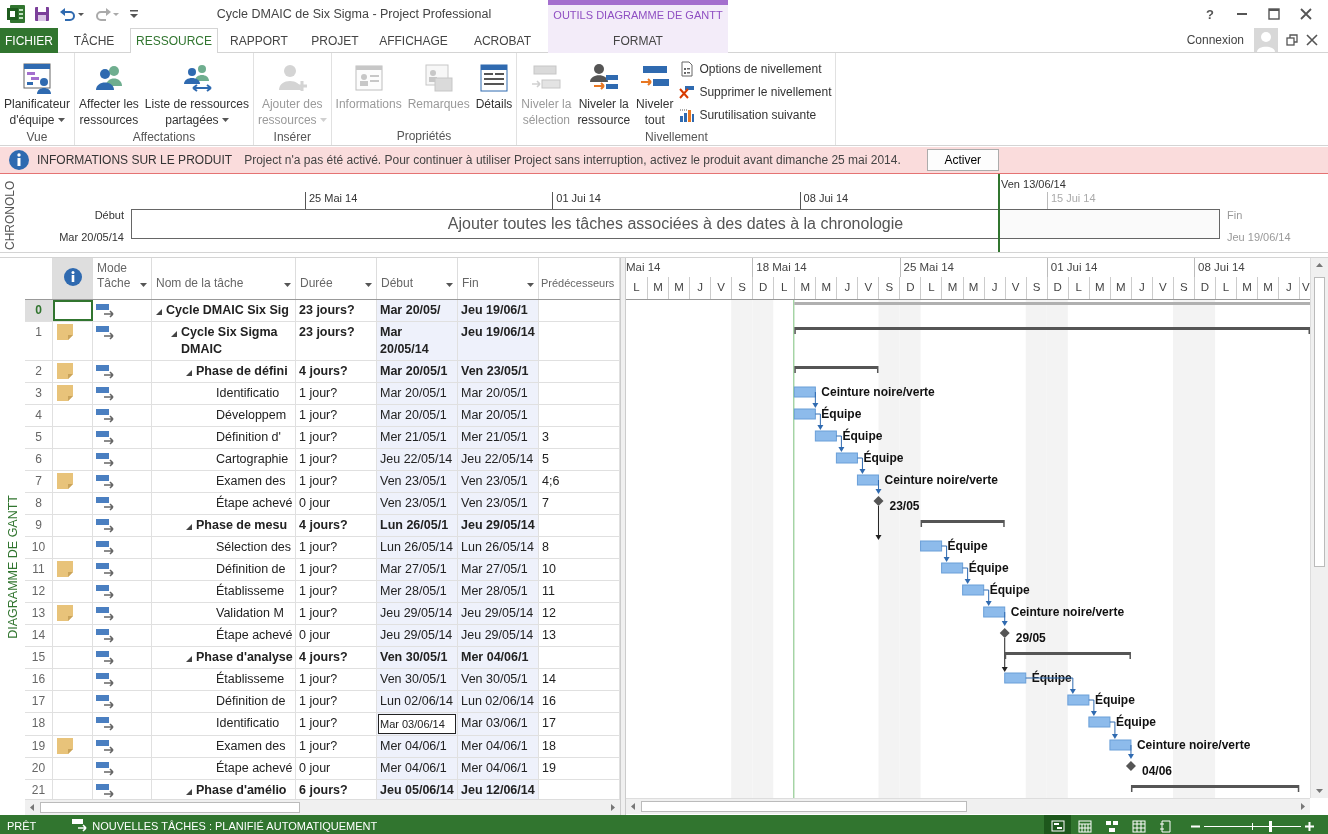 The width and height of the screenshot is (1328, 834). Describe the element at coordinates (39, 481) in the screenshot. I see `row-number: 7` at that location.